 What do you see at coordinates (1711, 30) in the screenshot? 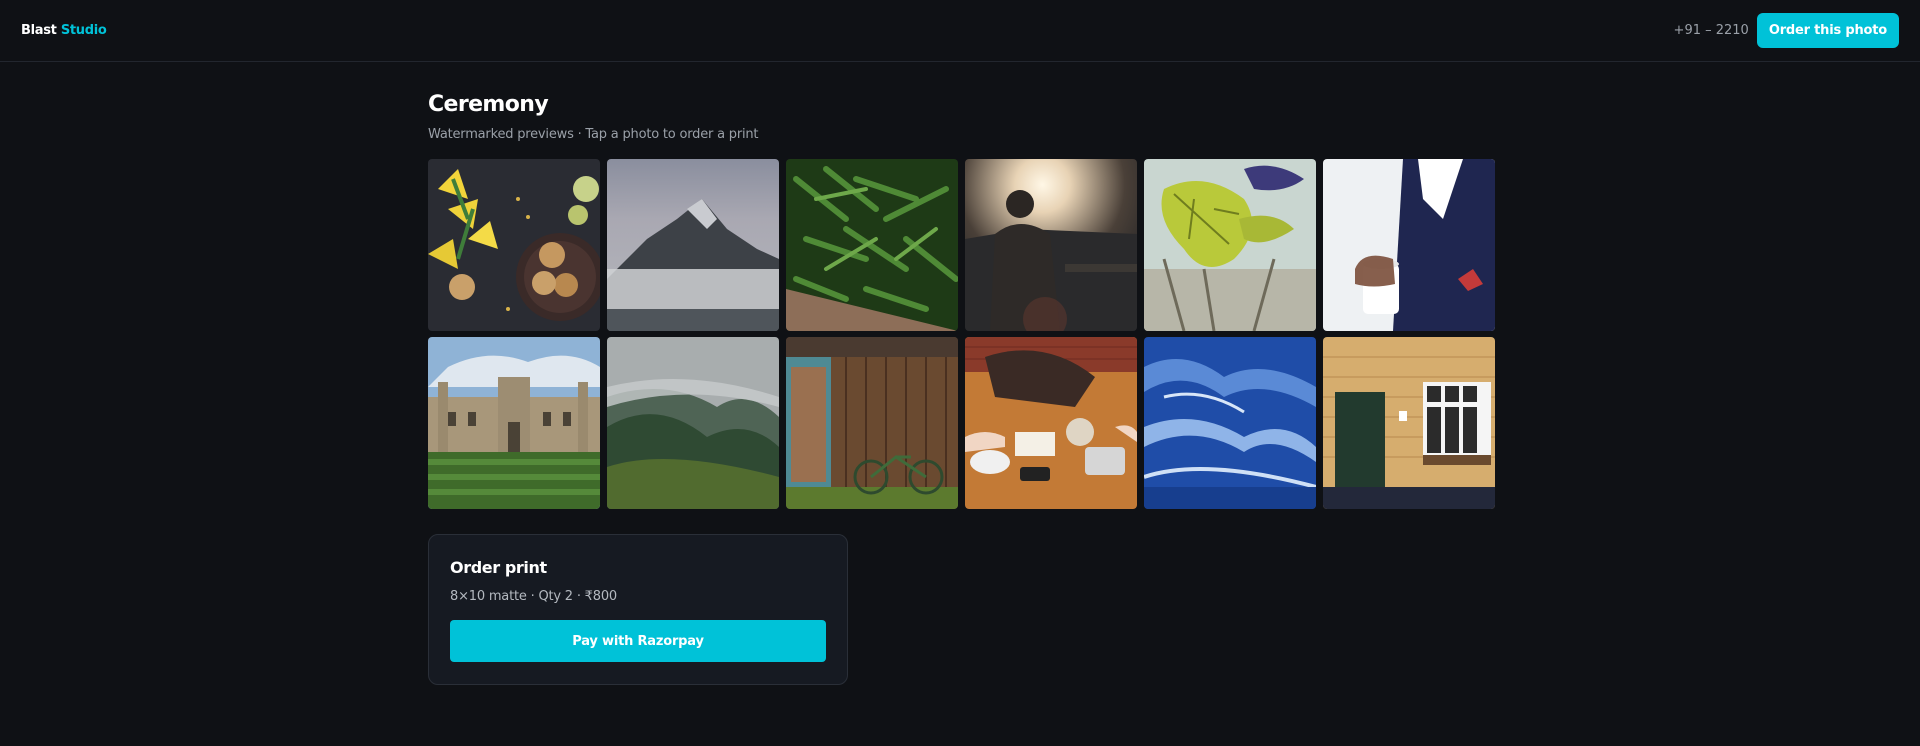
I see `phone-number: +91 – 2210` at bounding box center [1711, 30].